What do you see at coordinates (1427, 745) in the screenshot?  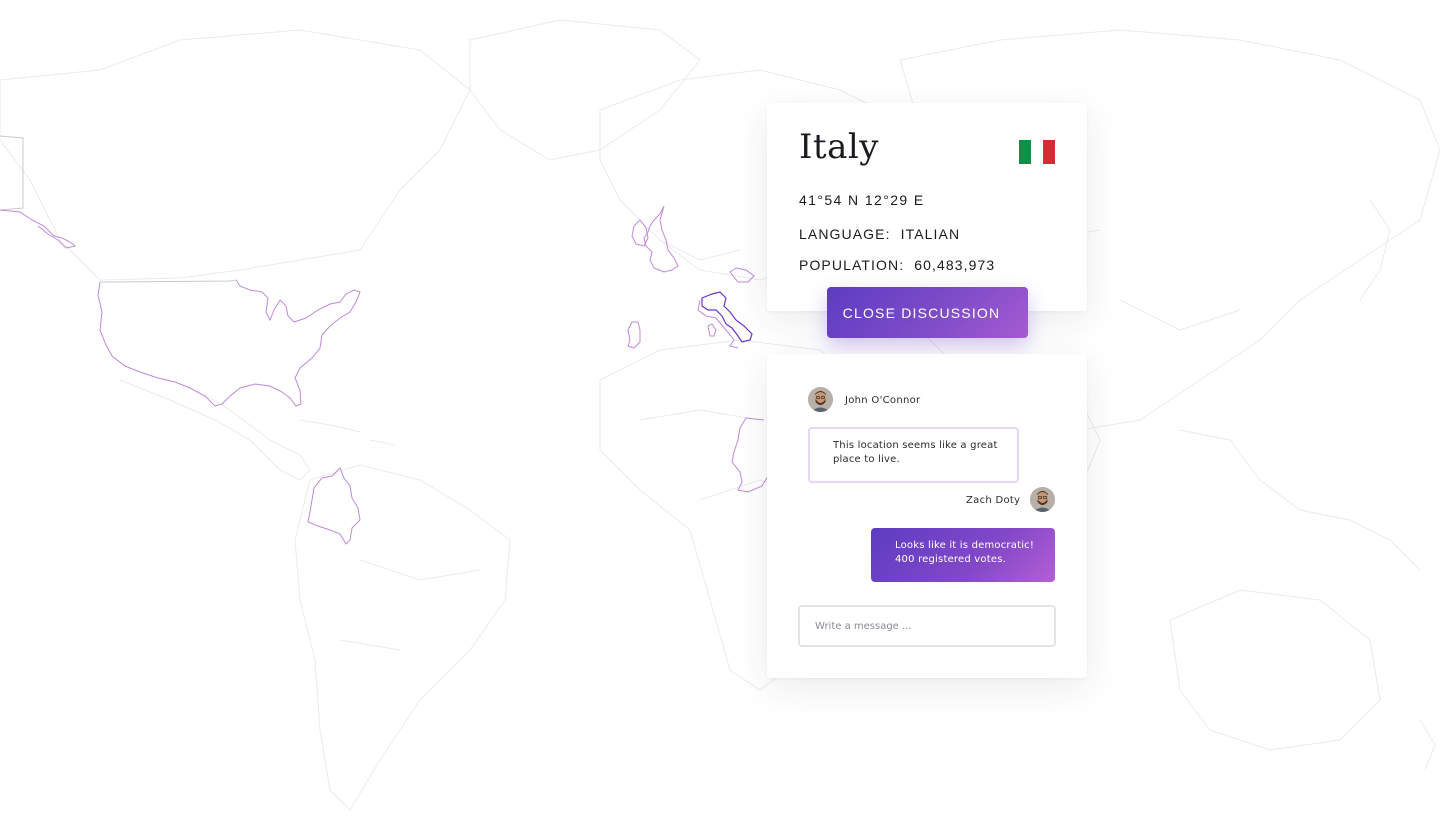 I see `map-new-zealand` at bounding box center [1427, 745].